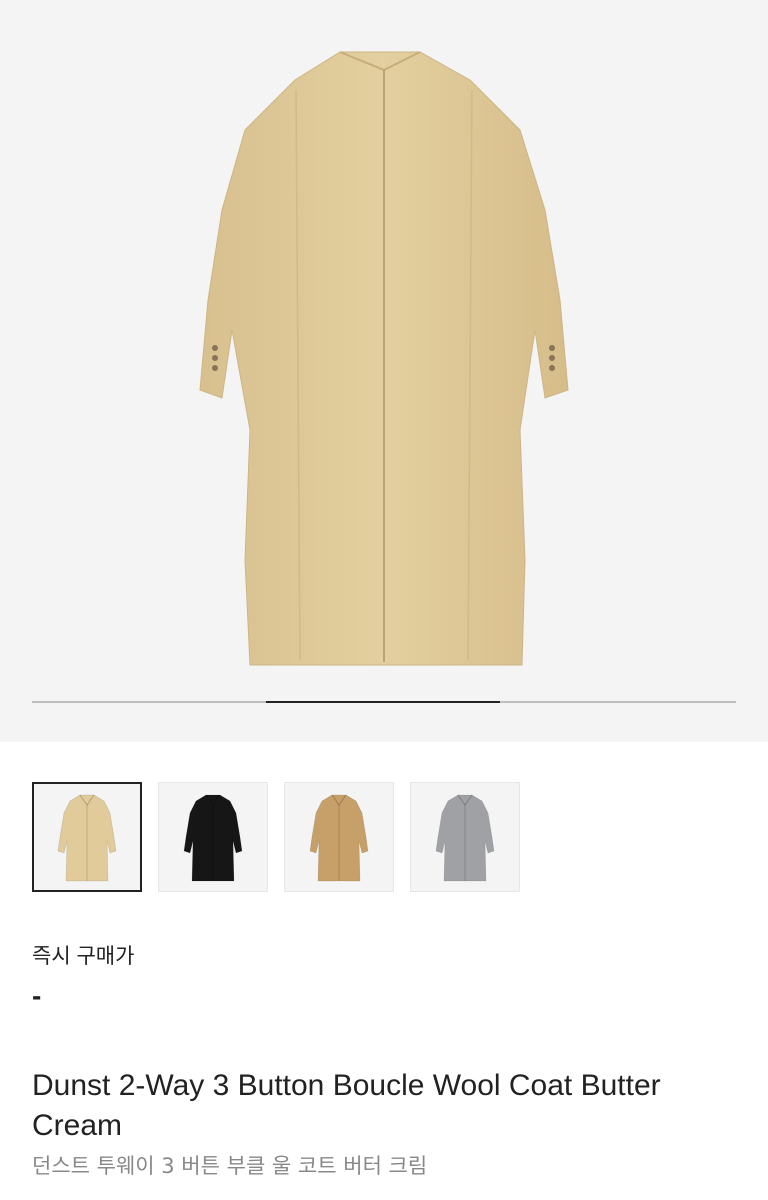 The image size is (768, 1200). I want to click on image-progress-track, so click(384, 702).